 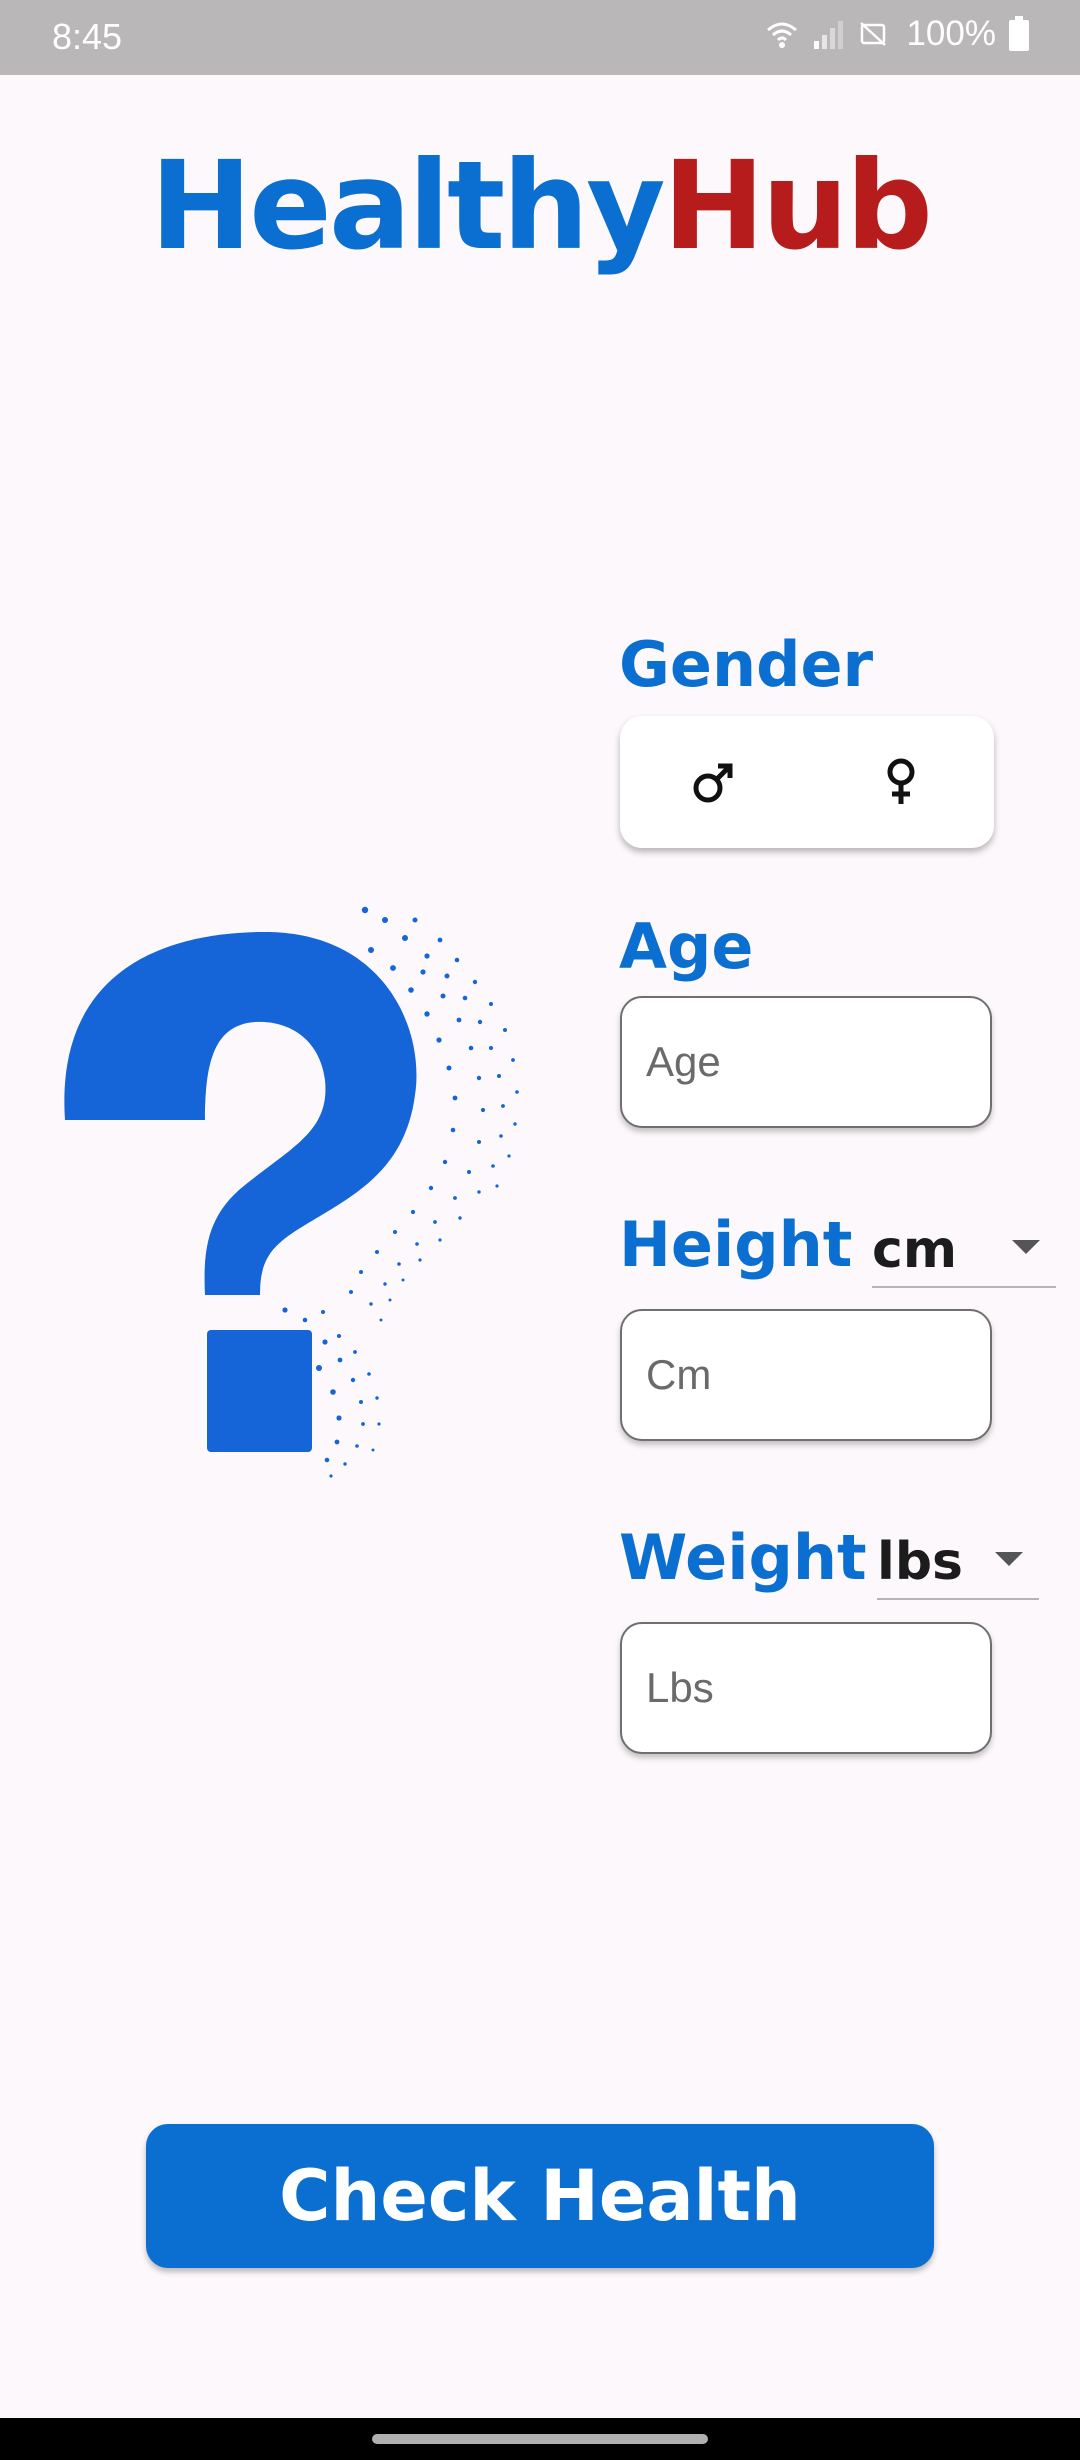 I want to click on status-icons: 100%, so click(x=897, y=34).